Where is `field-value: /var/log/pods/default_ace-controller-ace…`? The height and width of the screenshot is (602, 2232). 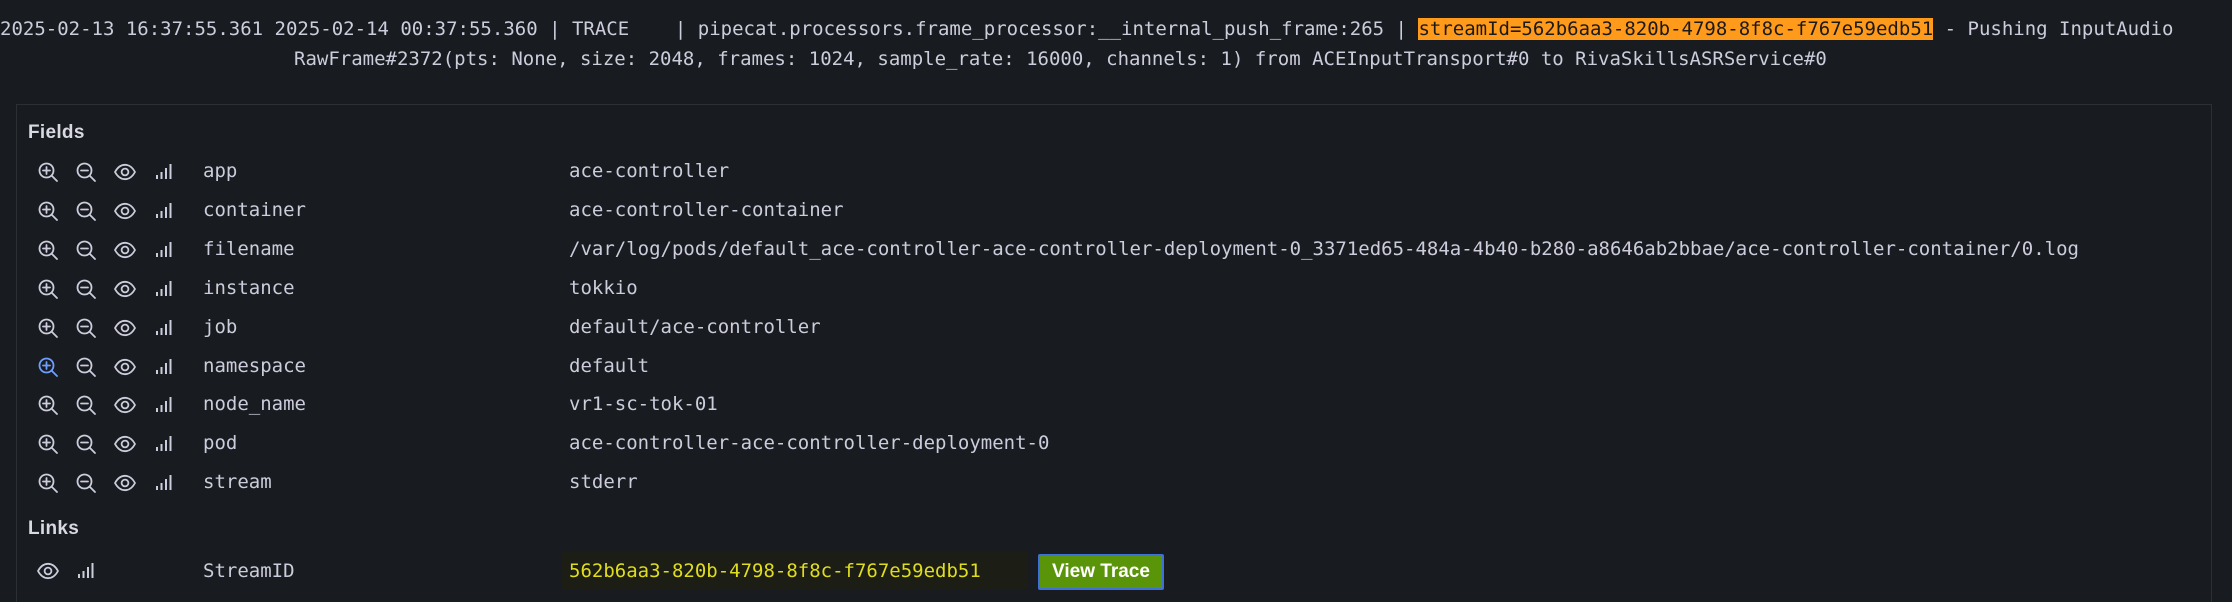 field-value: /var/log/pods/default_ace-controller-ace… is located at coordinates (1324, 249).